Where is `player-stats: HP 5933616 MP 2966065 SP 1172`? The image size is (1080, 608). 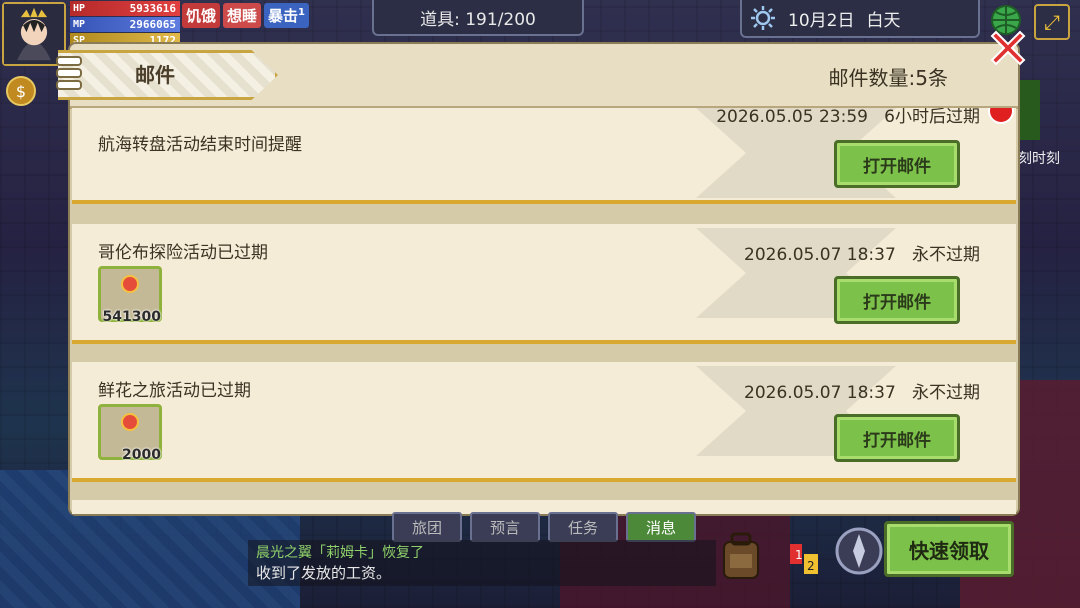 player-stats: HP 5933616 MP 2966065 SP 1172 is located at coordinates (125, 25).